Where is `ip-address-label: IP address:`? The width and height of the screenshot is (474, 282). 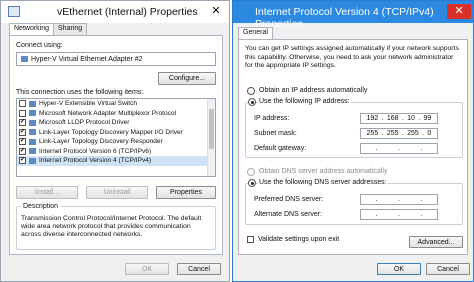 ip-address-label: IP address: is located at coordinates (272, 118).